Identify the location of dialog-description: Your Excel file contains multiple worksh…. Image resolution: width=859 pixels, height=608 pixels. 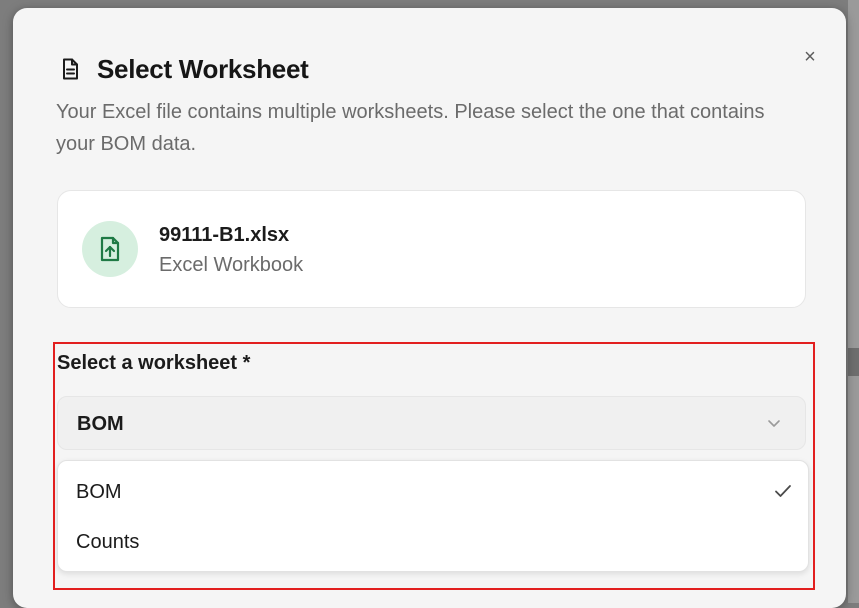
(410, 128).